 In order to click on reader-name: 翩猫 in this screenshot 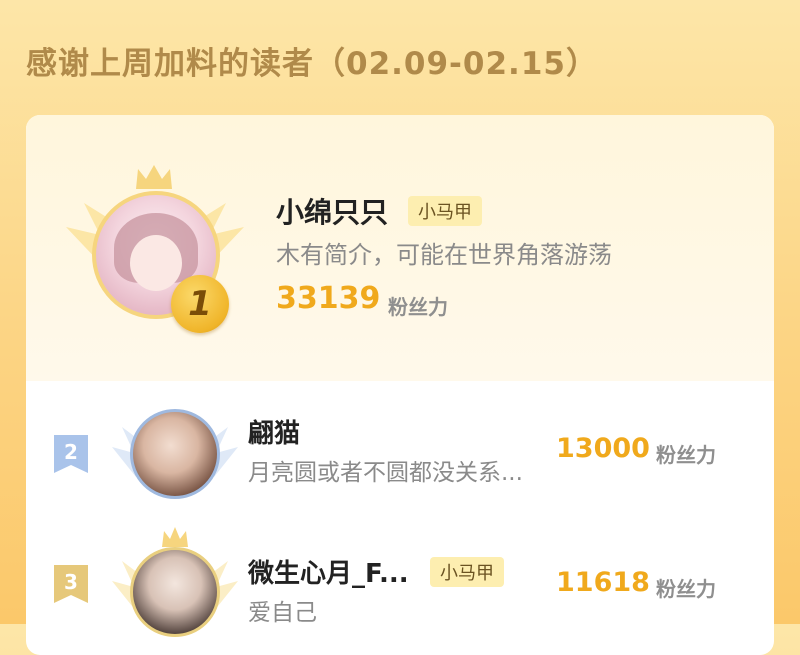, I will do `click(274, 431)`.